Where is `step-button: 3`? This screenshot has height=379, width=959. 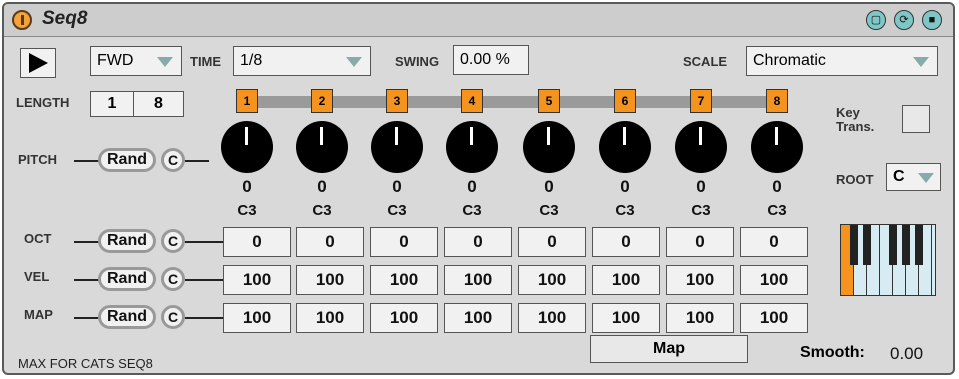 step-button: 3 is located at coordinates (397, 101).